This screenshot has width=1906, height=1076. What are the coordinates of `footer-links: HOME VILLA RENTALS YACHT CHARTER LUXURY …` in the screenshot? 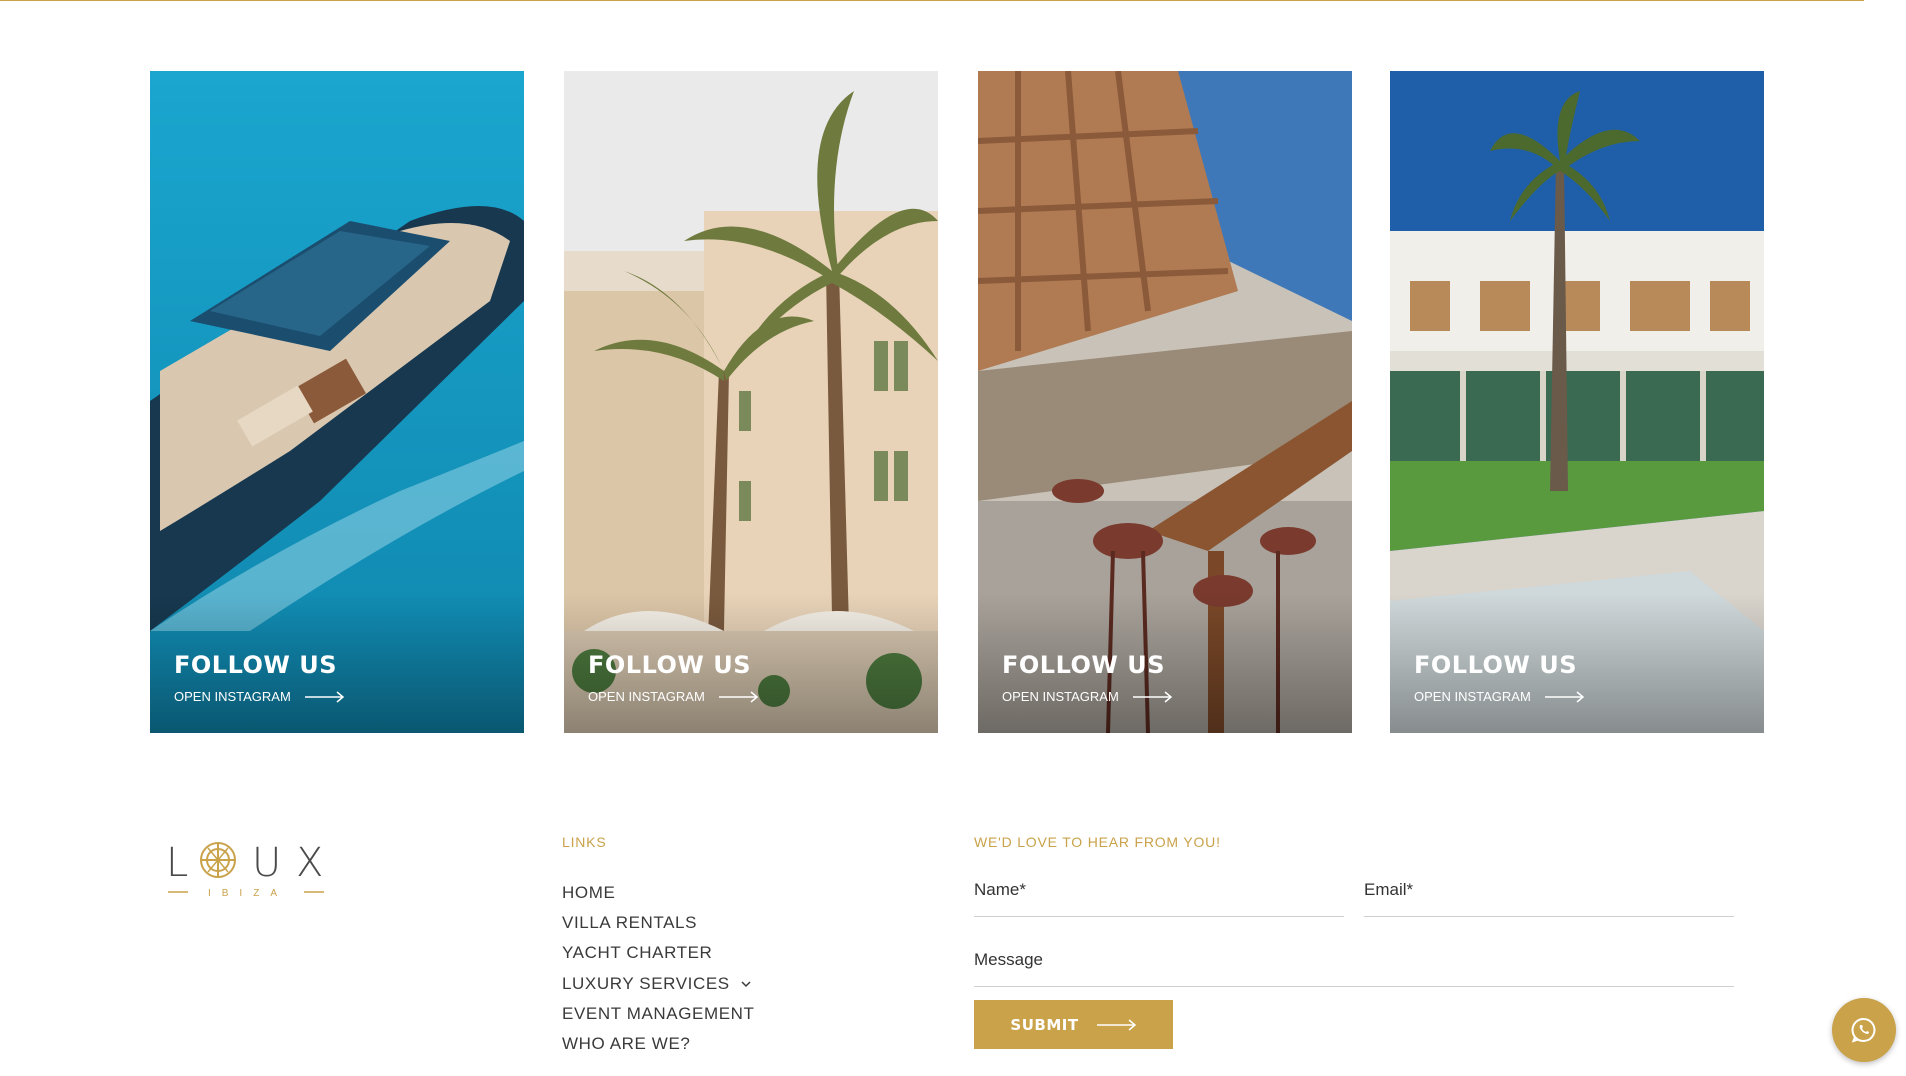 It's located at (658, 968).